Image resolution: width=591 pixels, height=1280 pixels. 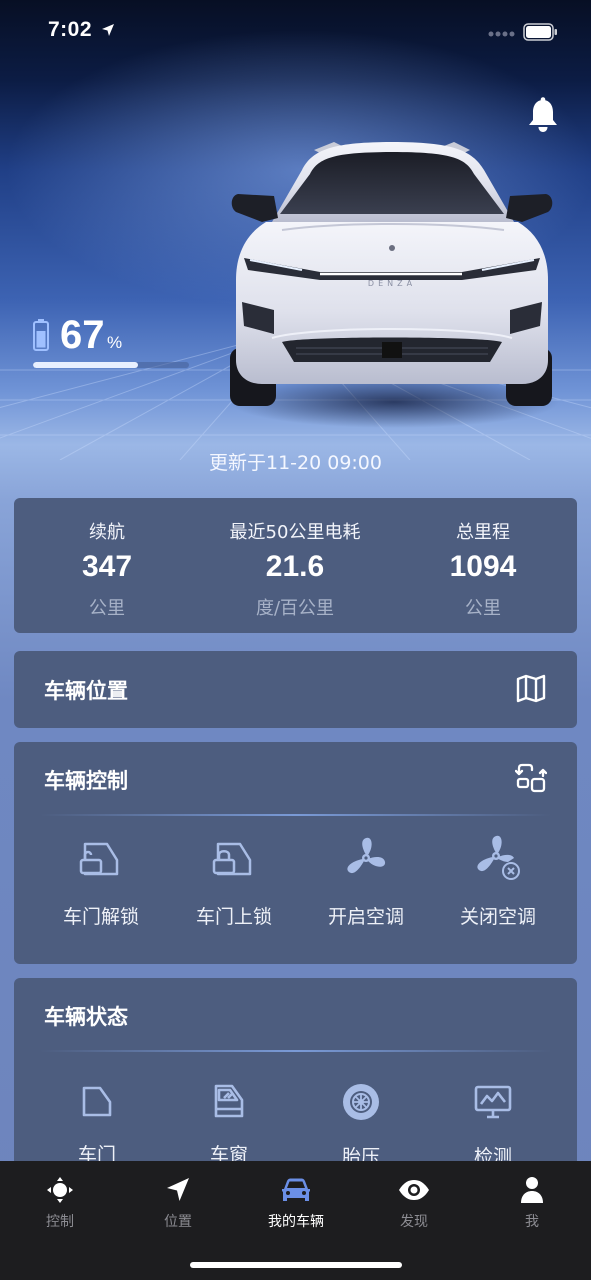 What do you see at coordinates (295, 32) in the screenshot?
I see `status-bar: 7:02` at bounding box center [295, 32].